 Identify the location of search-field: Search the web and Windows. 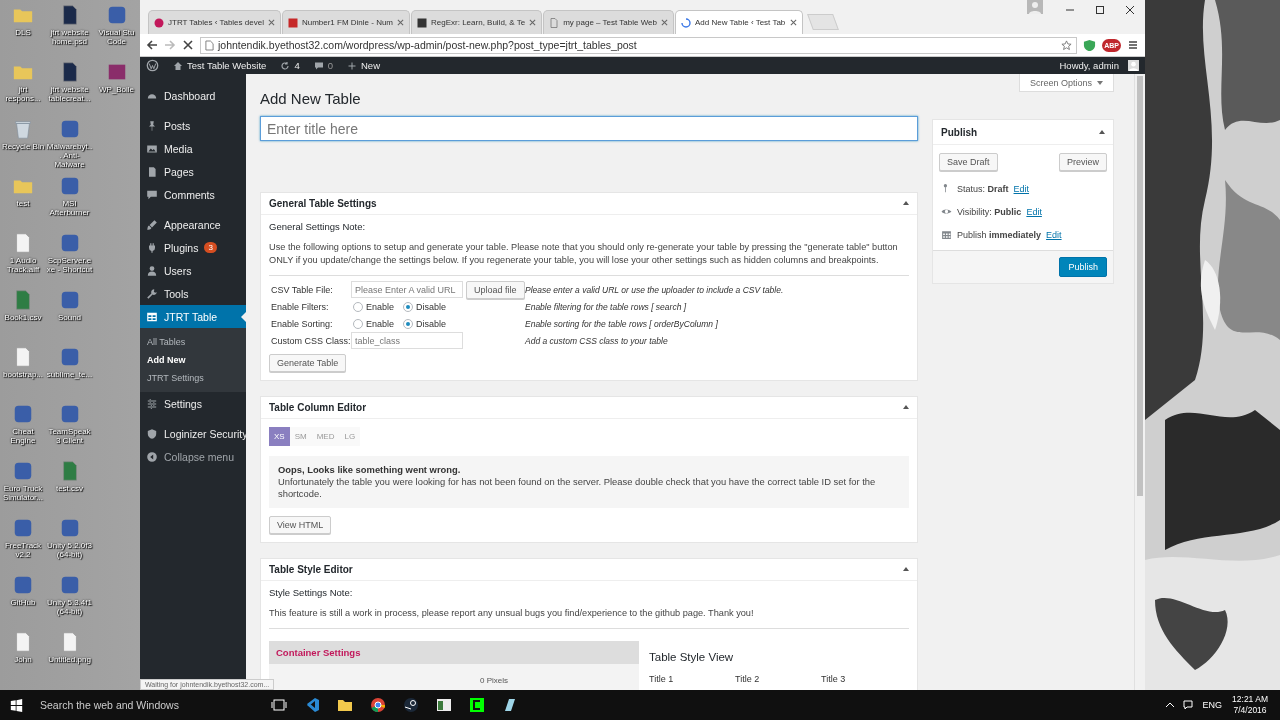
(151, 705).